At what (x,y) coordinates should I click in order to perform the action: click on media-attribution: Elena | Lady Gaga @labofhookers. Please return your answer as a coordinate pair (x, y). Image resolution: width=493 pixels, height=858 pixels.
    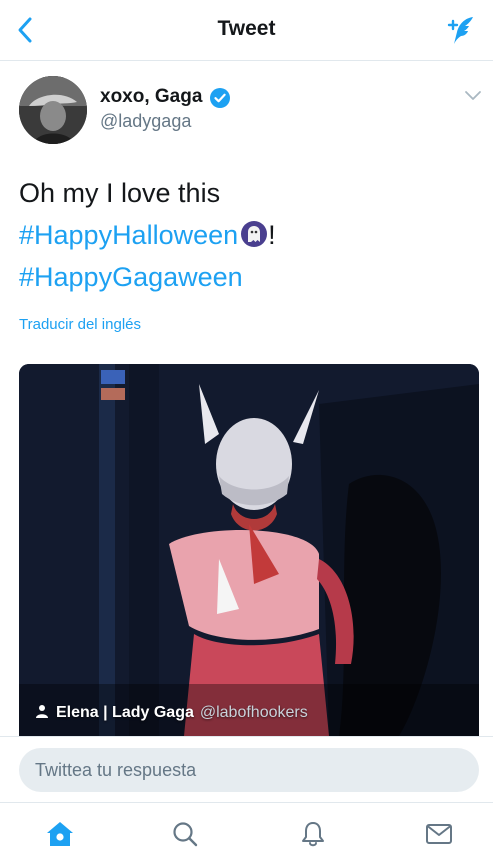
    Looking at the image, I should click on (171, 712).